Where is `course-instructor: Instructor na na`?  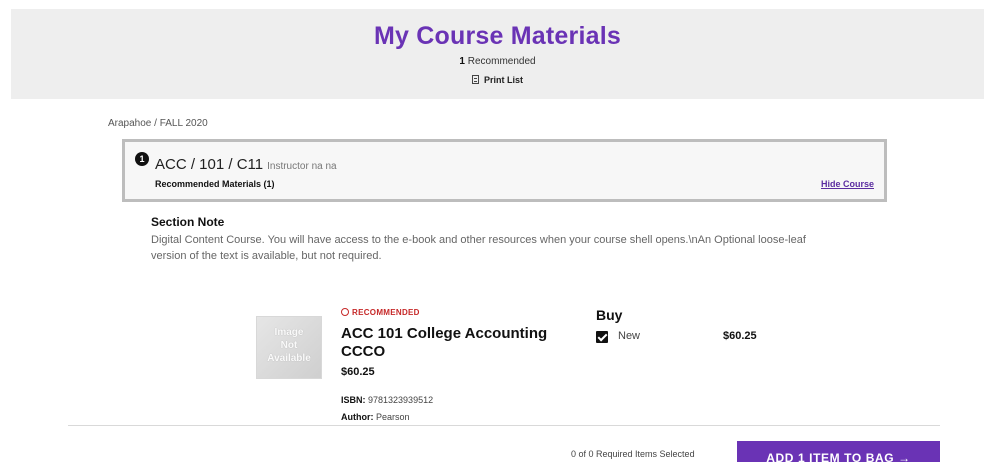
course-instructor: Instructor na na is located at coordinates (302, 166).